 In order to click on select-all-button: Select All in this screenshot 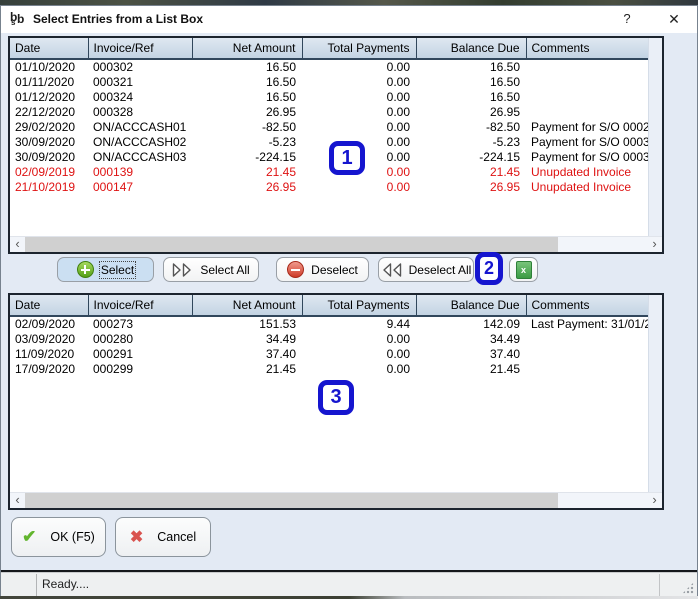, I will do `click(211, 269)`.